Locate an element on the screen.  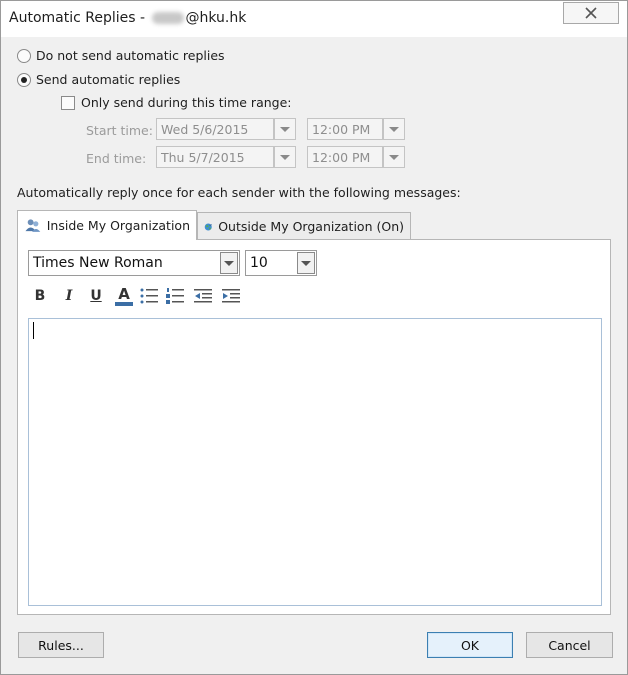
send-option: Send automatic replies is located at coordinates (98, 79).